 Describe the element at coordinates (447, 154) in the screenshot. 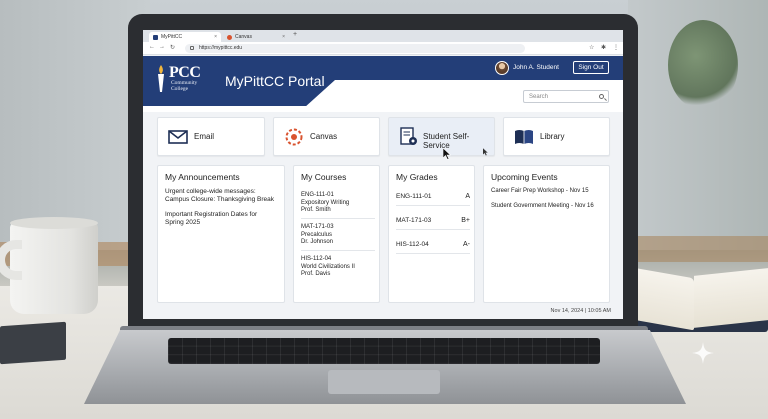

I see `mouse-cursor-icon` at that location.